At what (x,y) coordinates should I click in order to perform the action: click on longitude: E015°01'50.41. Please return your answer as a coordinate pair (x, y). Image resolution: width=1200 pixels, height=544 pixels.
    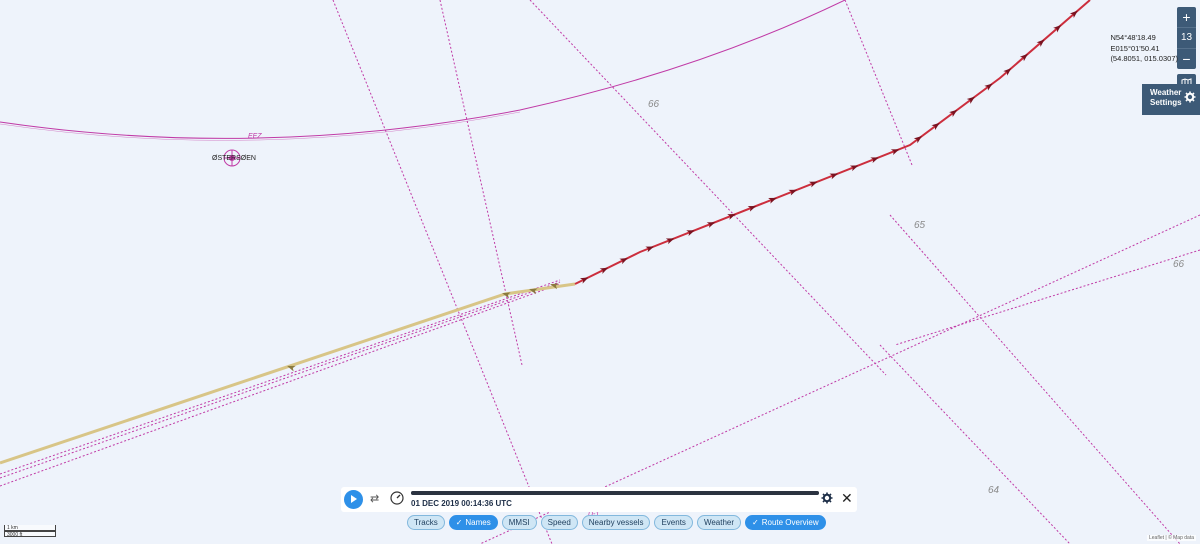
    Looking at the image, I should click on (1135, 48).